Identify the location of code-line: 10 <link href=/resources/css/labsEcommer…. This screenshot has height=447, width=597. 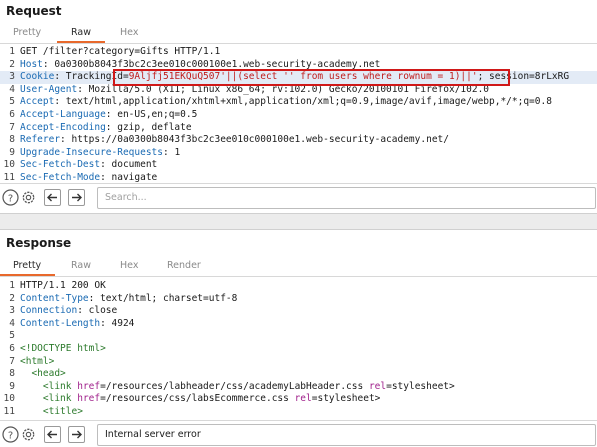
(298, 399).